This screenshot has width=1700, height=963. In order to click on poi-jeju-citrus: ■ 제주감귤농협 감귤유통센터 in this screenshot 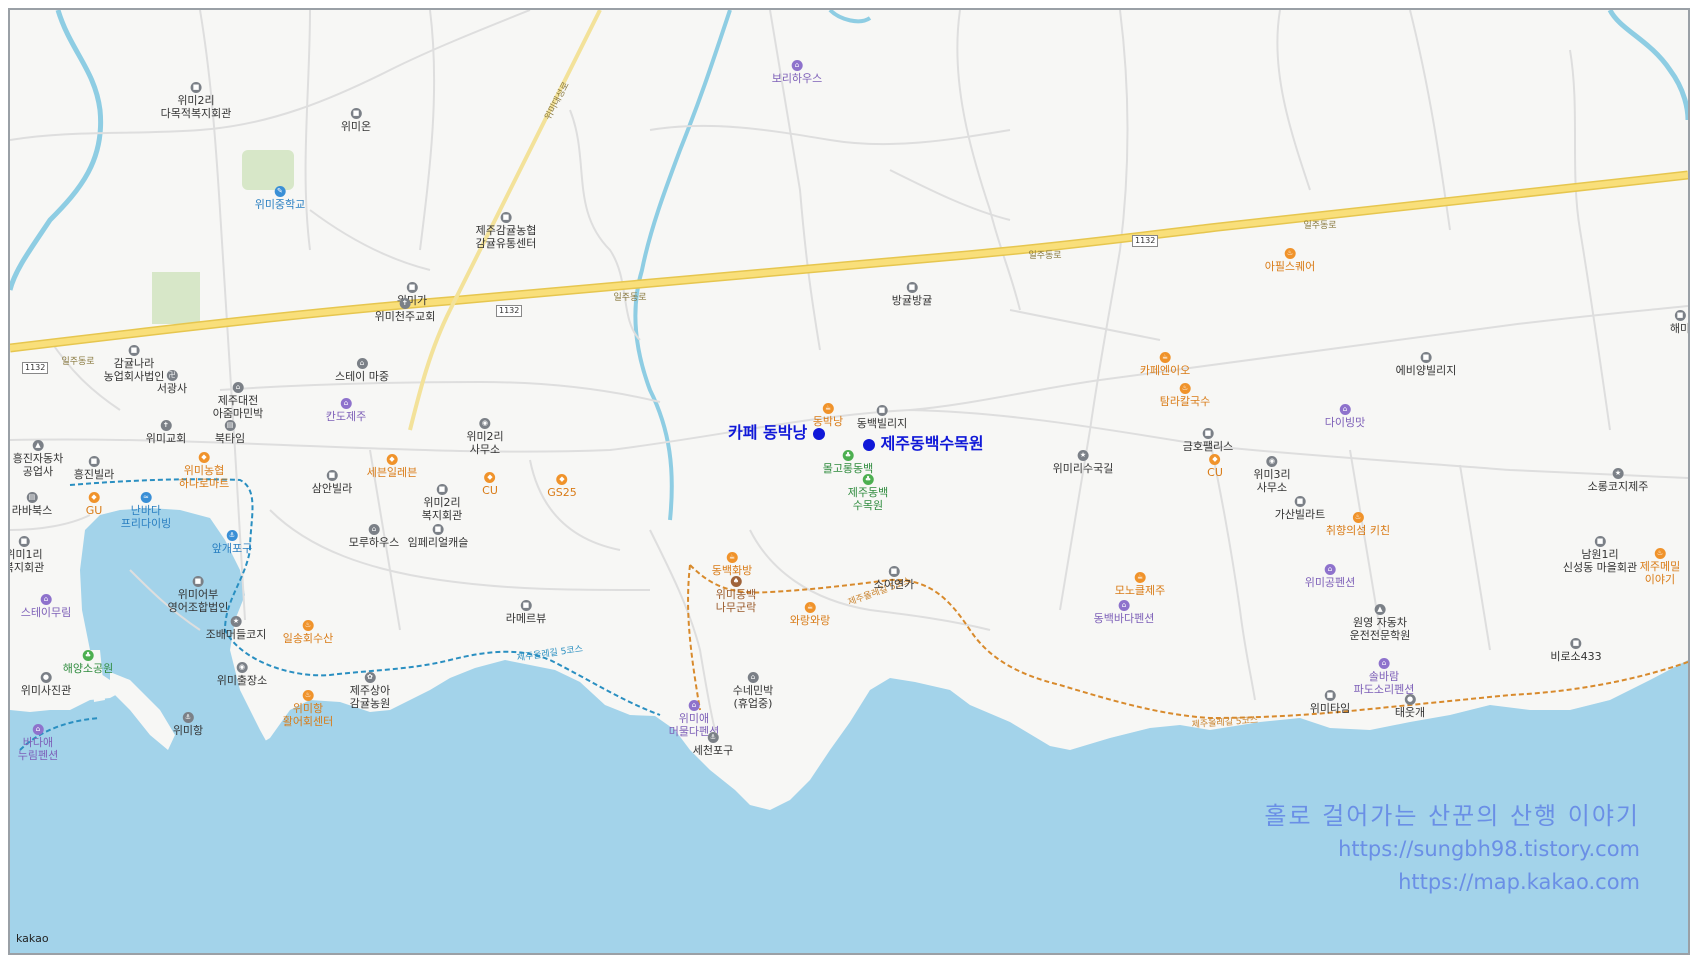, I will do `click(506, 231)`.